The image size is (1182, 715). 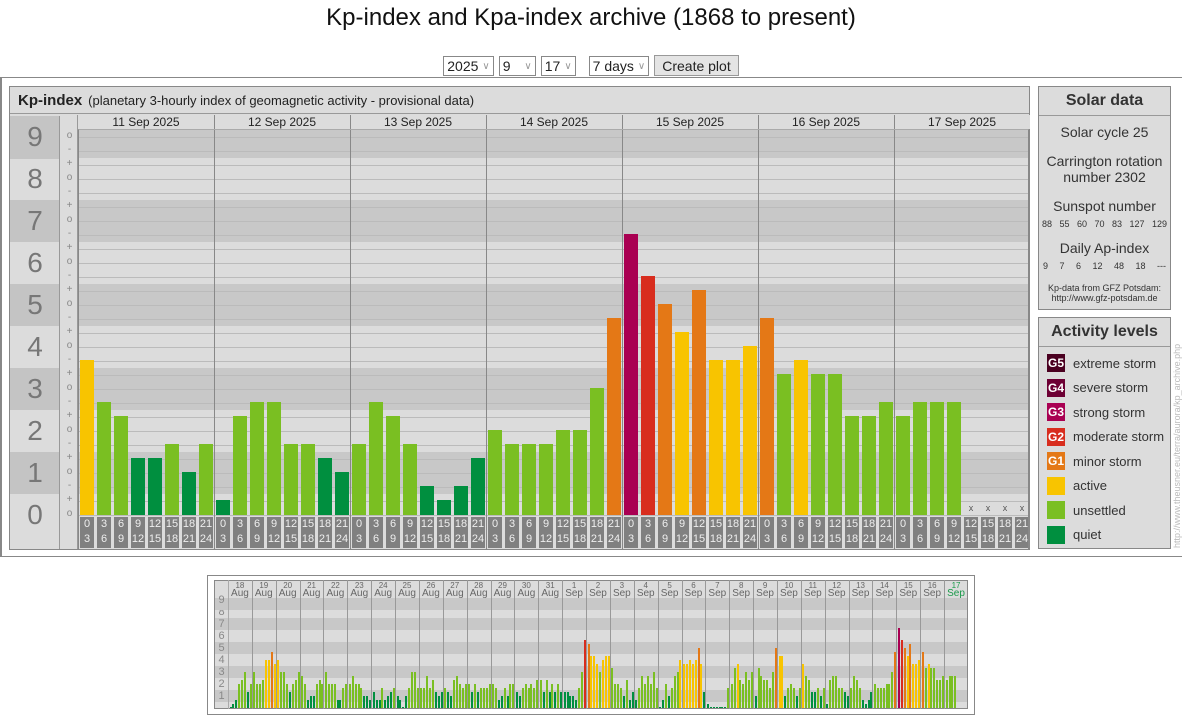 What do you see at coordinates (1104, 332) in the screenshot?
I see `activity-levels-heading: Activity levels` at bounding box center [1104, 332].